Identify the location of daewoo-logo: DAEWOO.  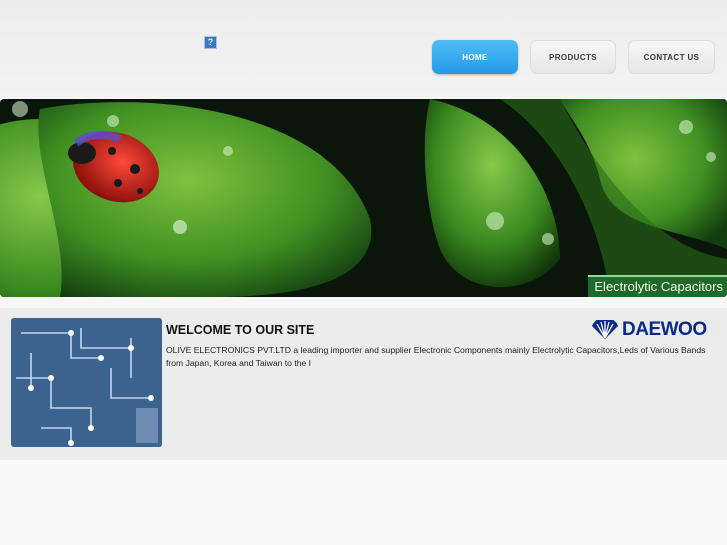
(649, 330).